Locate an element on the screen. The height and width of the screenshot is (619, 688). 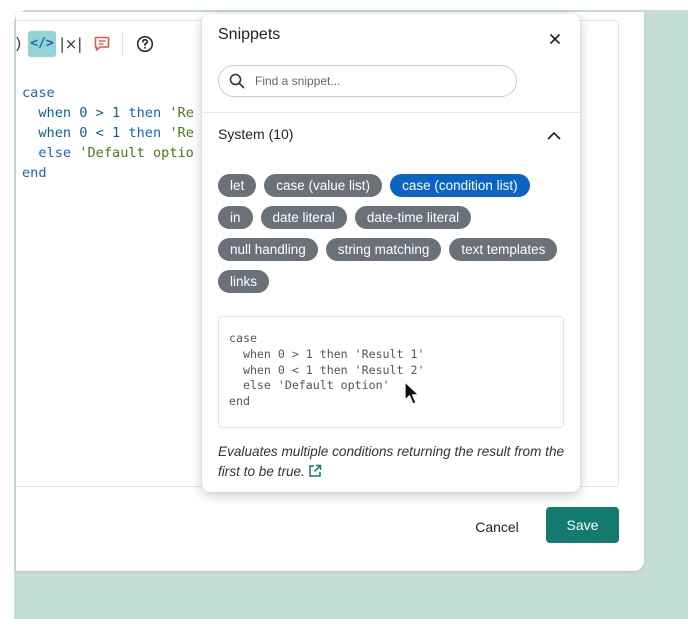
code-line: case is located at coordinates (38, 93).